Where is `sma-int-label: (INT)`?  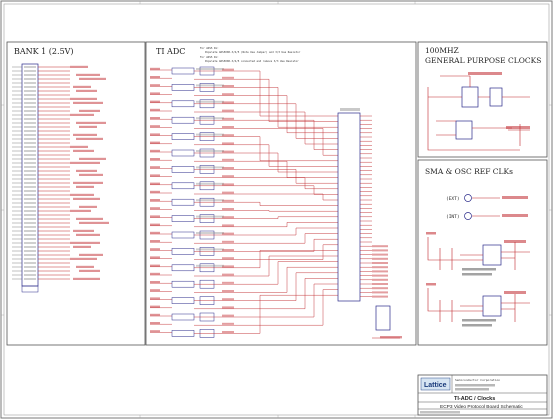
sma-int-label: (INT) is located at coordinates (453, 217).